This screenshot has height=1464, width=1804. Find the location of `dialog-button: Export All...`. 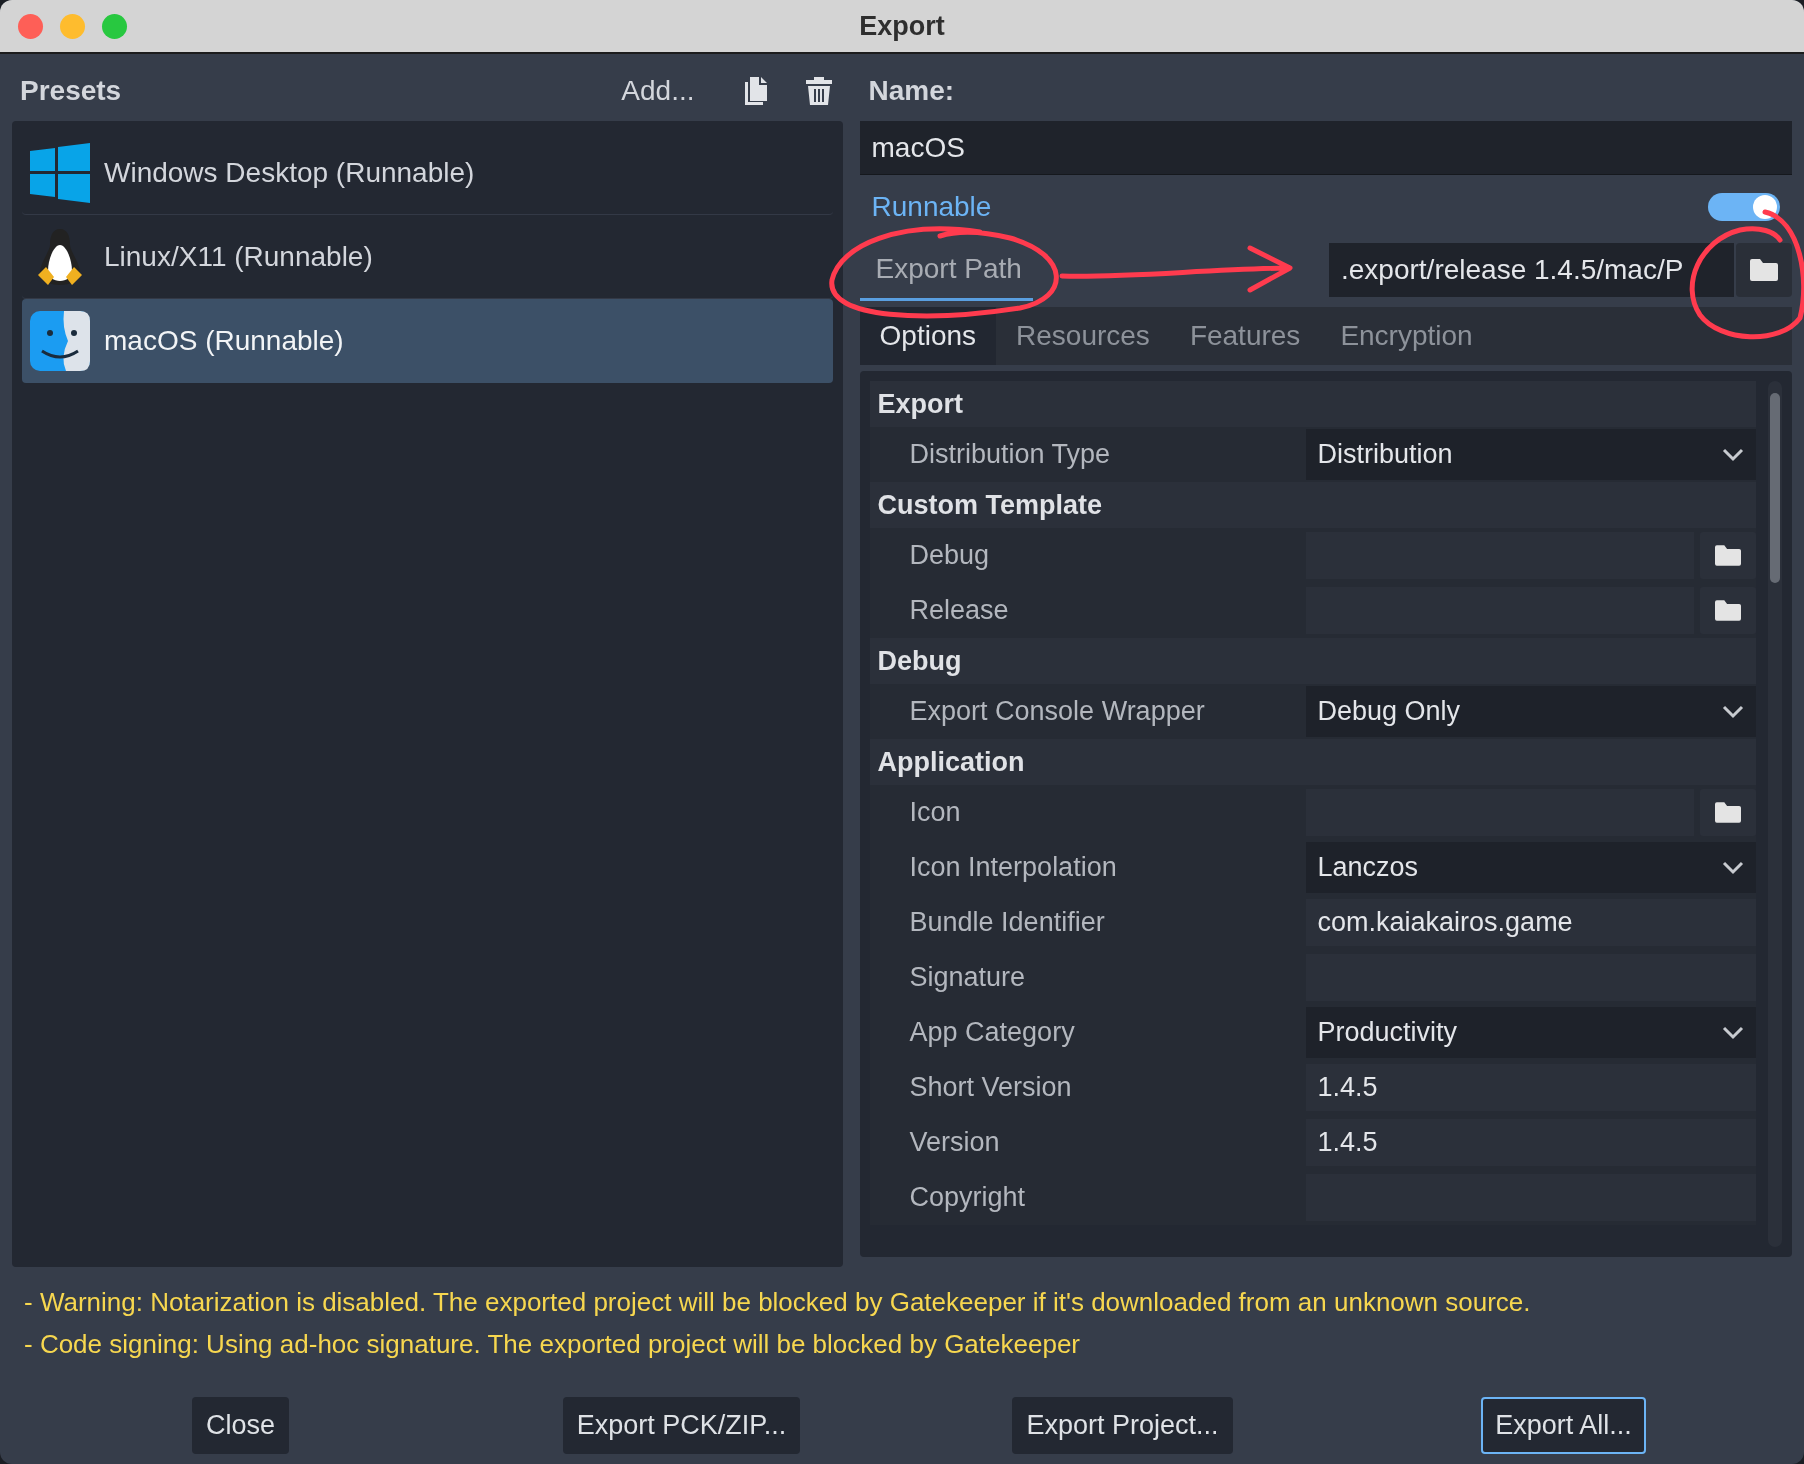

dialog-button: Export All... is located at coordinates (1563, 1425).